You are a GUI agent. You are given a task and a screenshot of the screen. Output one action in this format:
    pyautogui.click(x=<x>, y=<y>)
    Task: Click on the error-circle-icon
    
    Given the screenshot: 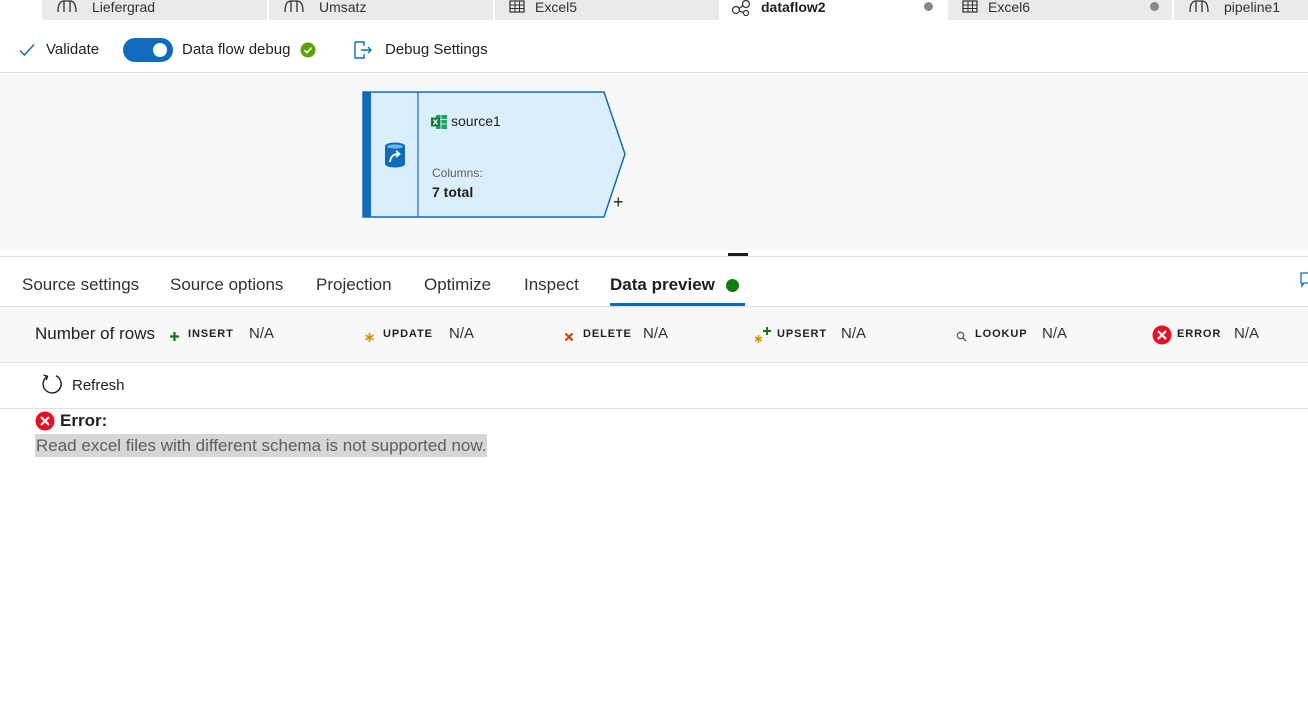 What is the action you would take?
    pyautogui.click(x=1162, y=335)
    